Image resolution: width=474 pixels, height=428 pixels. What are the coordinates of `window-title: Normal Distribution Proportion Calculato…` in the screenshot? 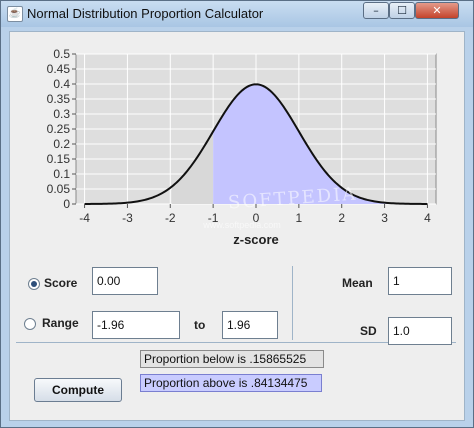 It's located at (145, 13).